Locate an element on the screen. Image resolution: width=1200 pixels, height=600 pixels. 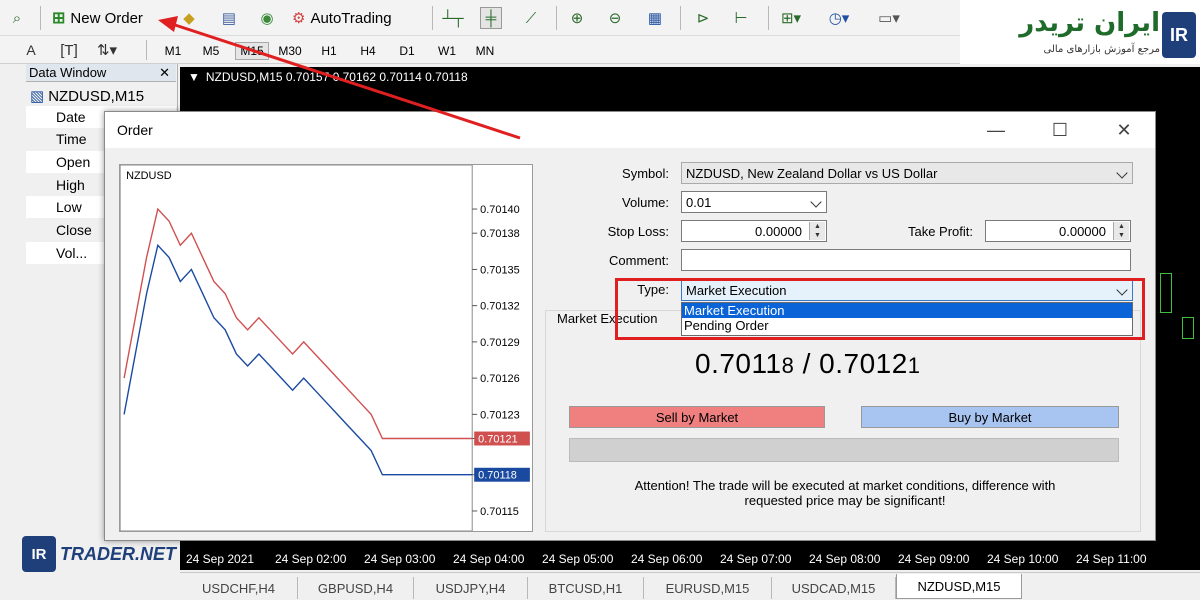
timeframe-d1: D1 is located at coordinates (407, 51).